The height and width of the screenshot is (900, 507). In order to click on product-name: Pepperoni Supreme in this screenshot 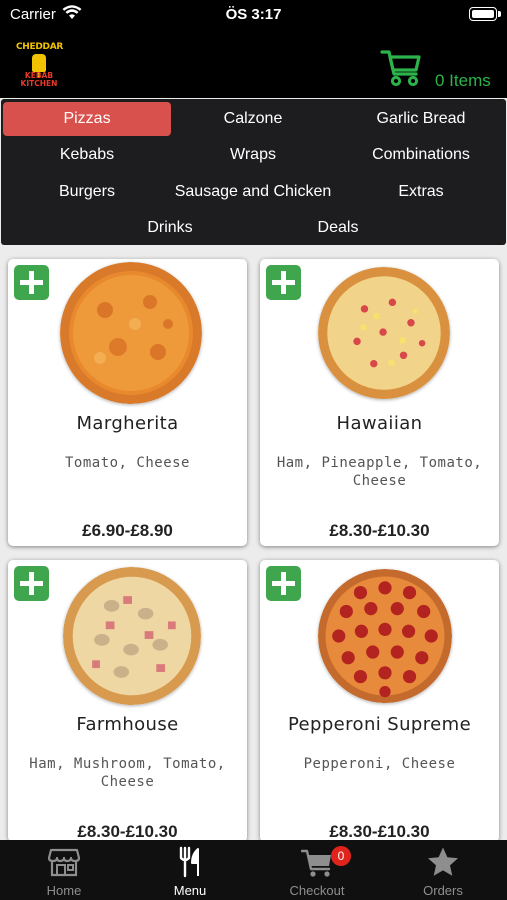, I will do `click(379, 724)`.